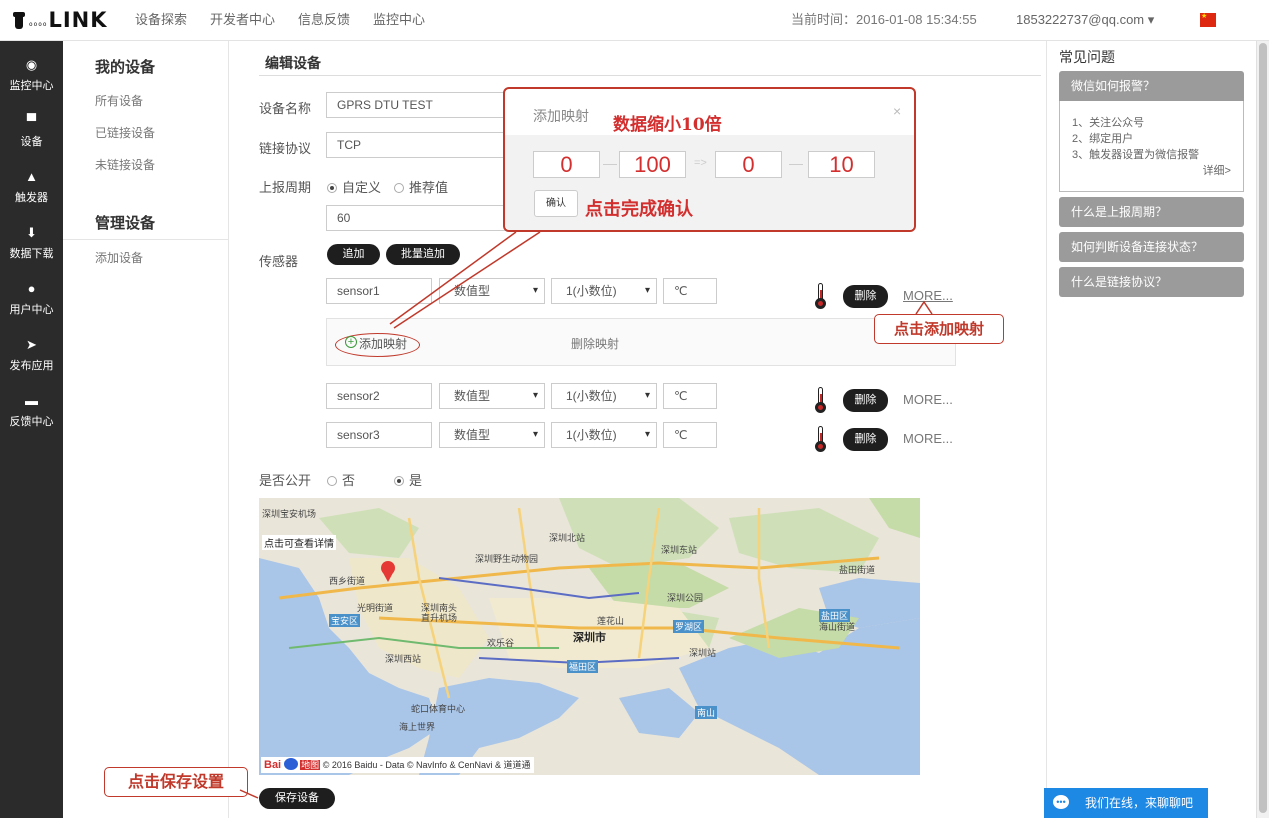 The image size is (1269, 818). Describe the element at coordinates (566, 164) in the screenshot. I see `source-min-input: 0` at that location.